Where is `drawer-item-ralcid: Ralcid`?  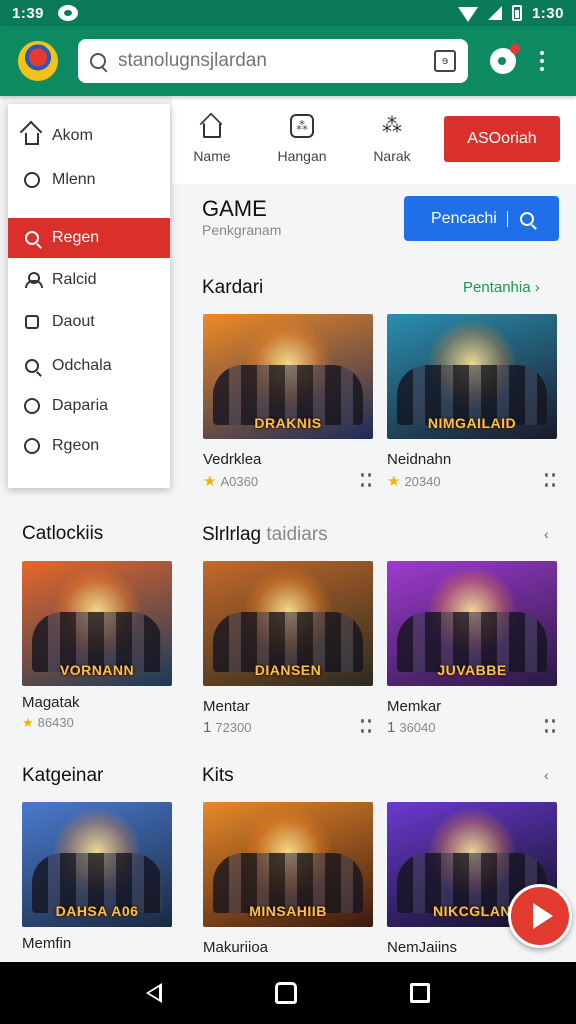 drawer-item-ralcid: Ralcid is located at coordinates (89, 280).